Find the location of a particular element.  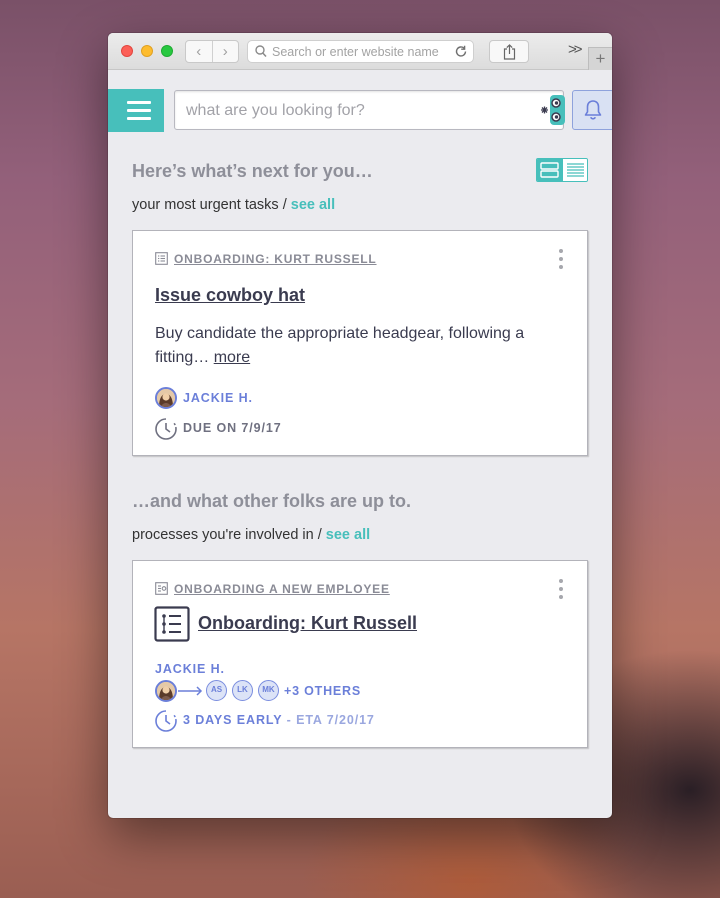

address-bar-placeholder: Search or enter website name is located at coordinates (355, 52).